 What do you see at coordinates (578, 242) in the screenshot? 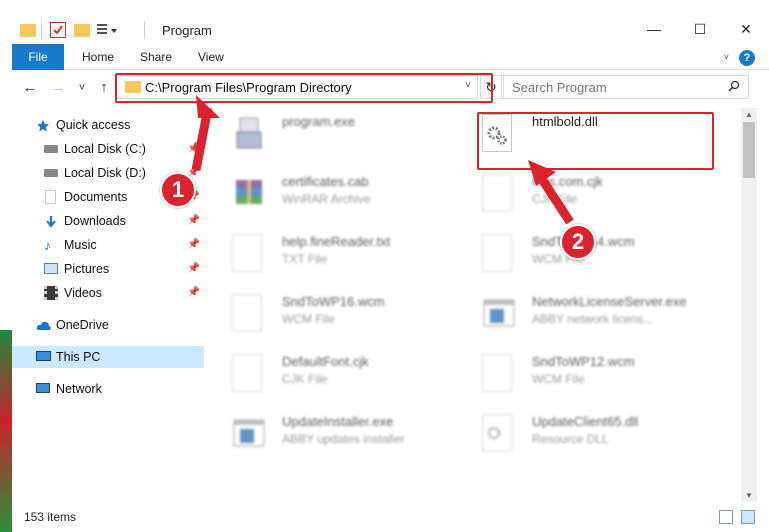
I see `callout-2: 2` at bounding box center [578, 242].